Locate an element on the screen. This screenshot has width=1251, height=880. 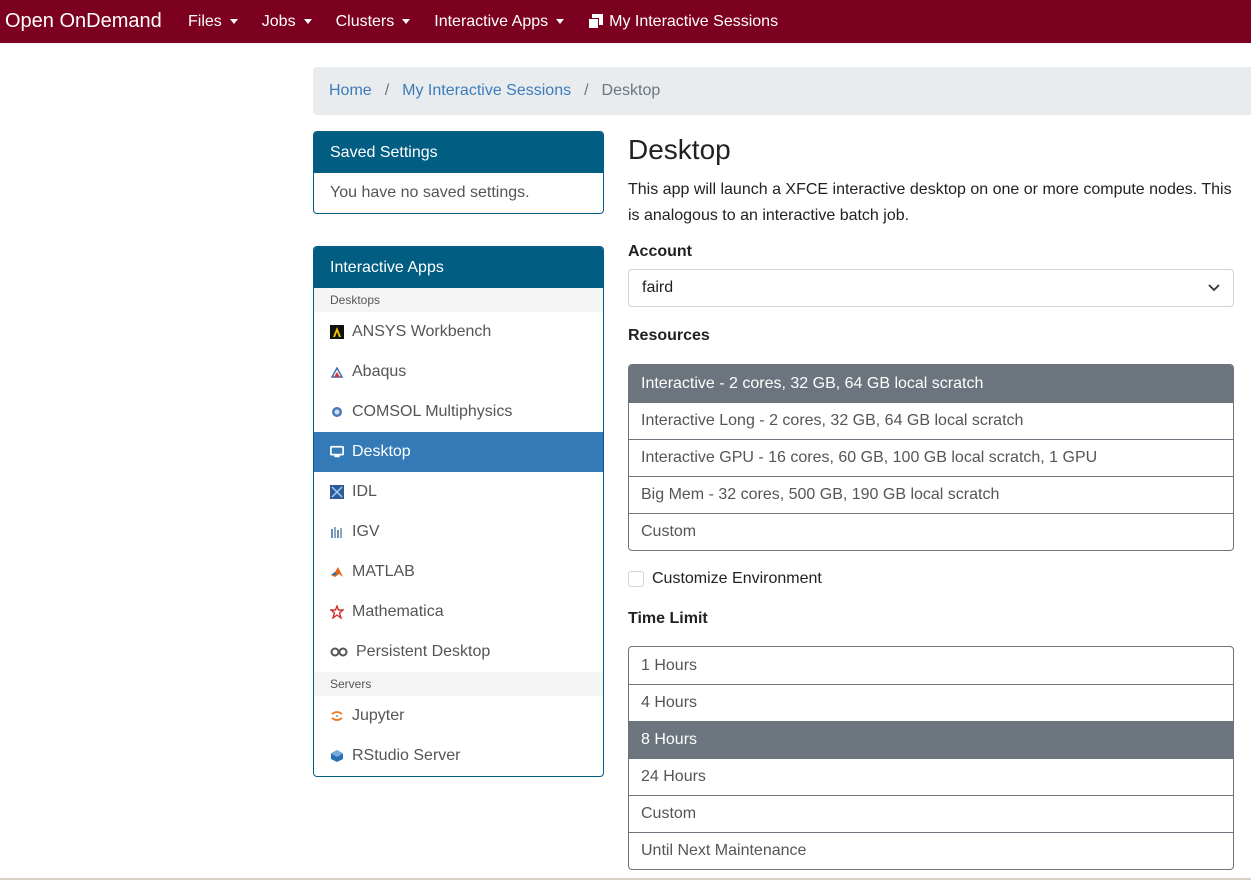
time-limit-option: 24 Hours is located at coordinates (931, 776).